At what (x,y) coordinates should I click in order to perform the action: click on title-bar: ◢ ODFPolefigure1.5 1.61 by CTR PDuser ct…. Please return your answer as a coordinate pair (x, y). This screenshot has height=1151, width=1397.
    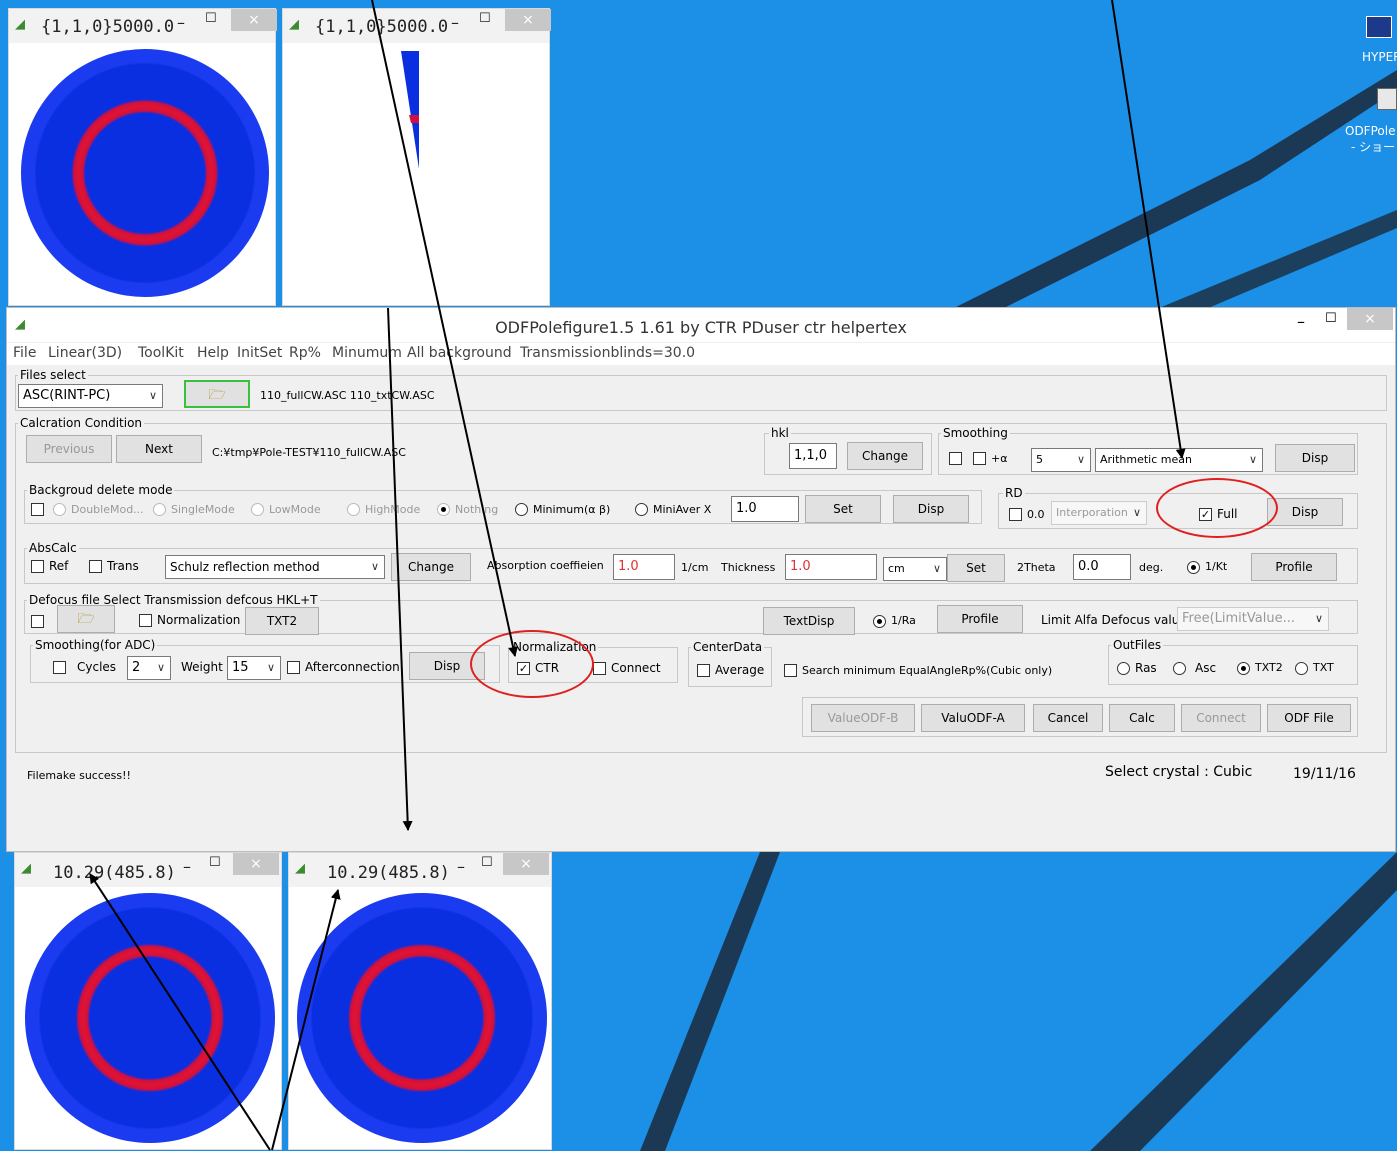
    Looking at the image, I should click on (701, 325).